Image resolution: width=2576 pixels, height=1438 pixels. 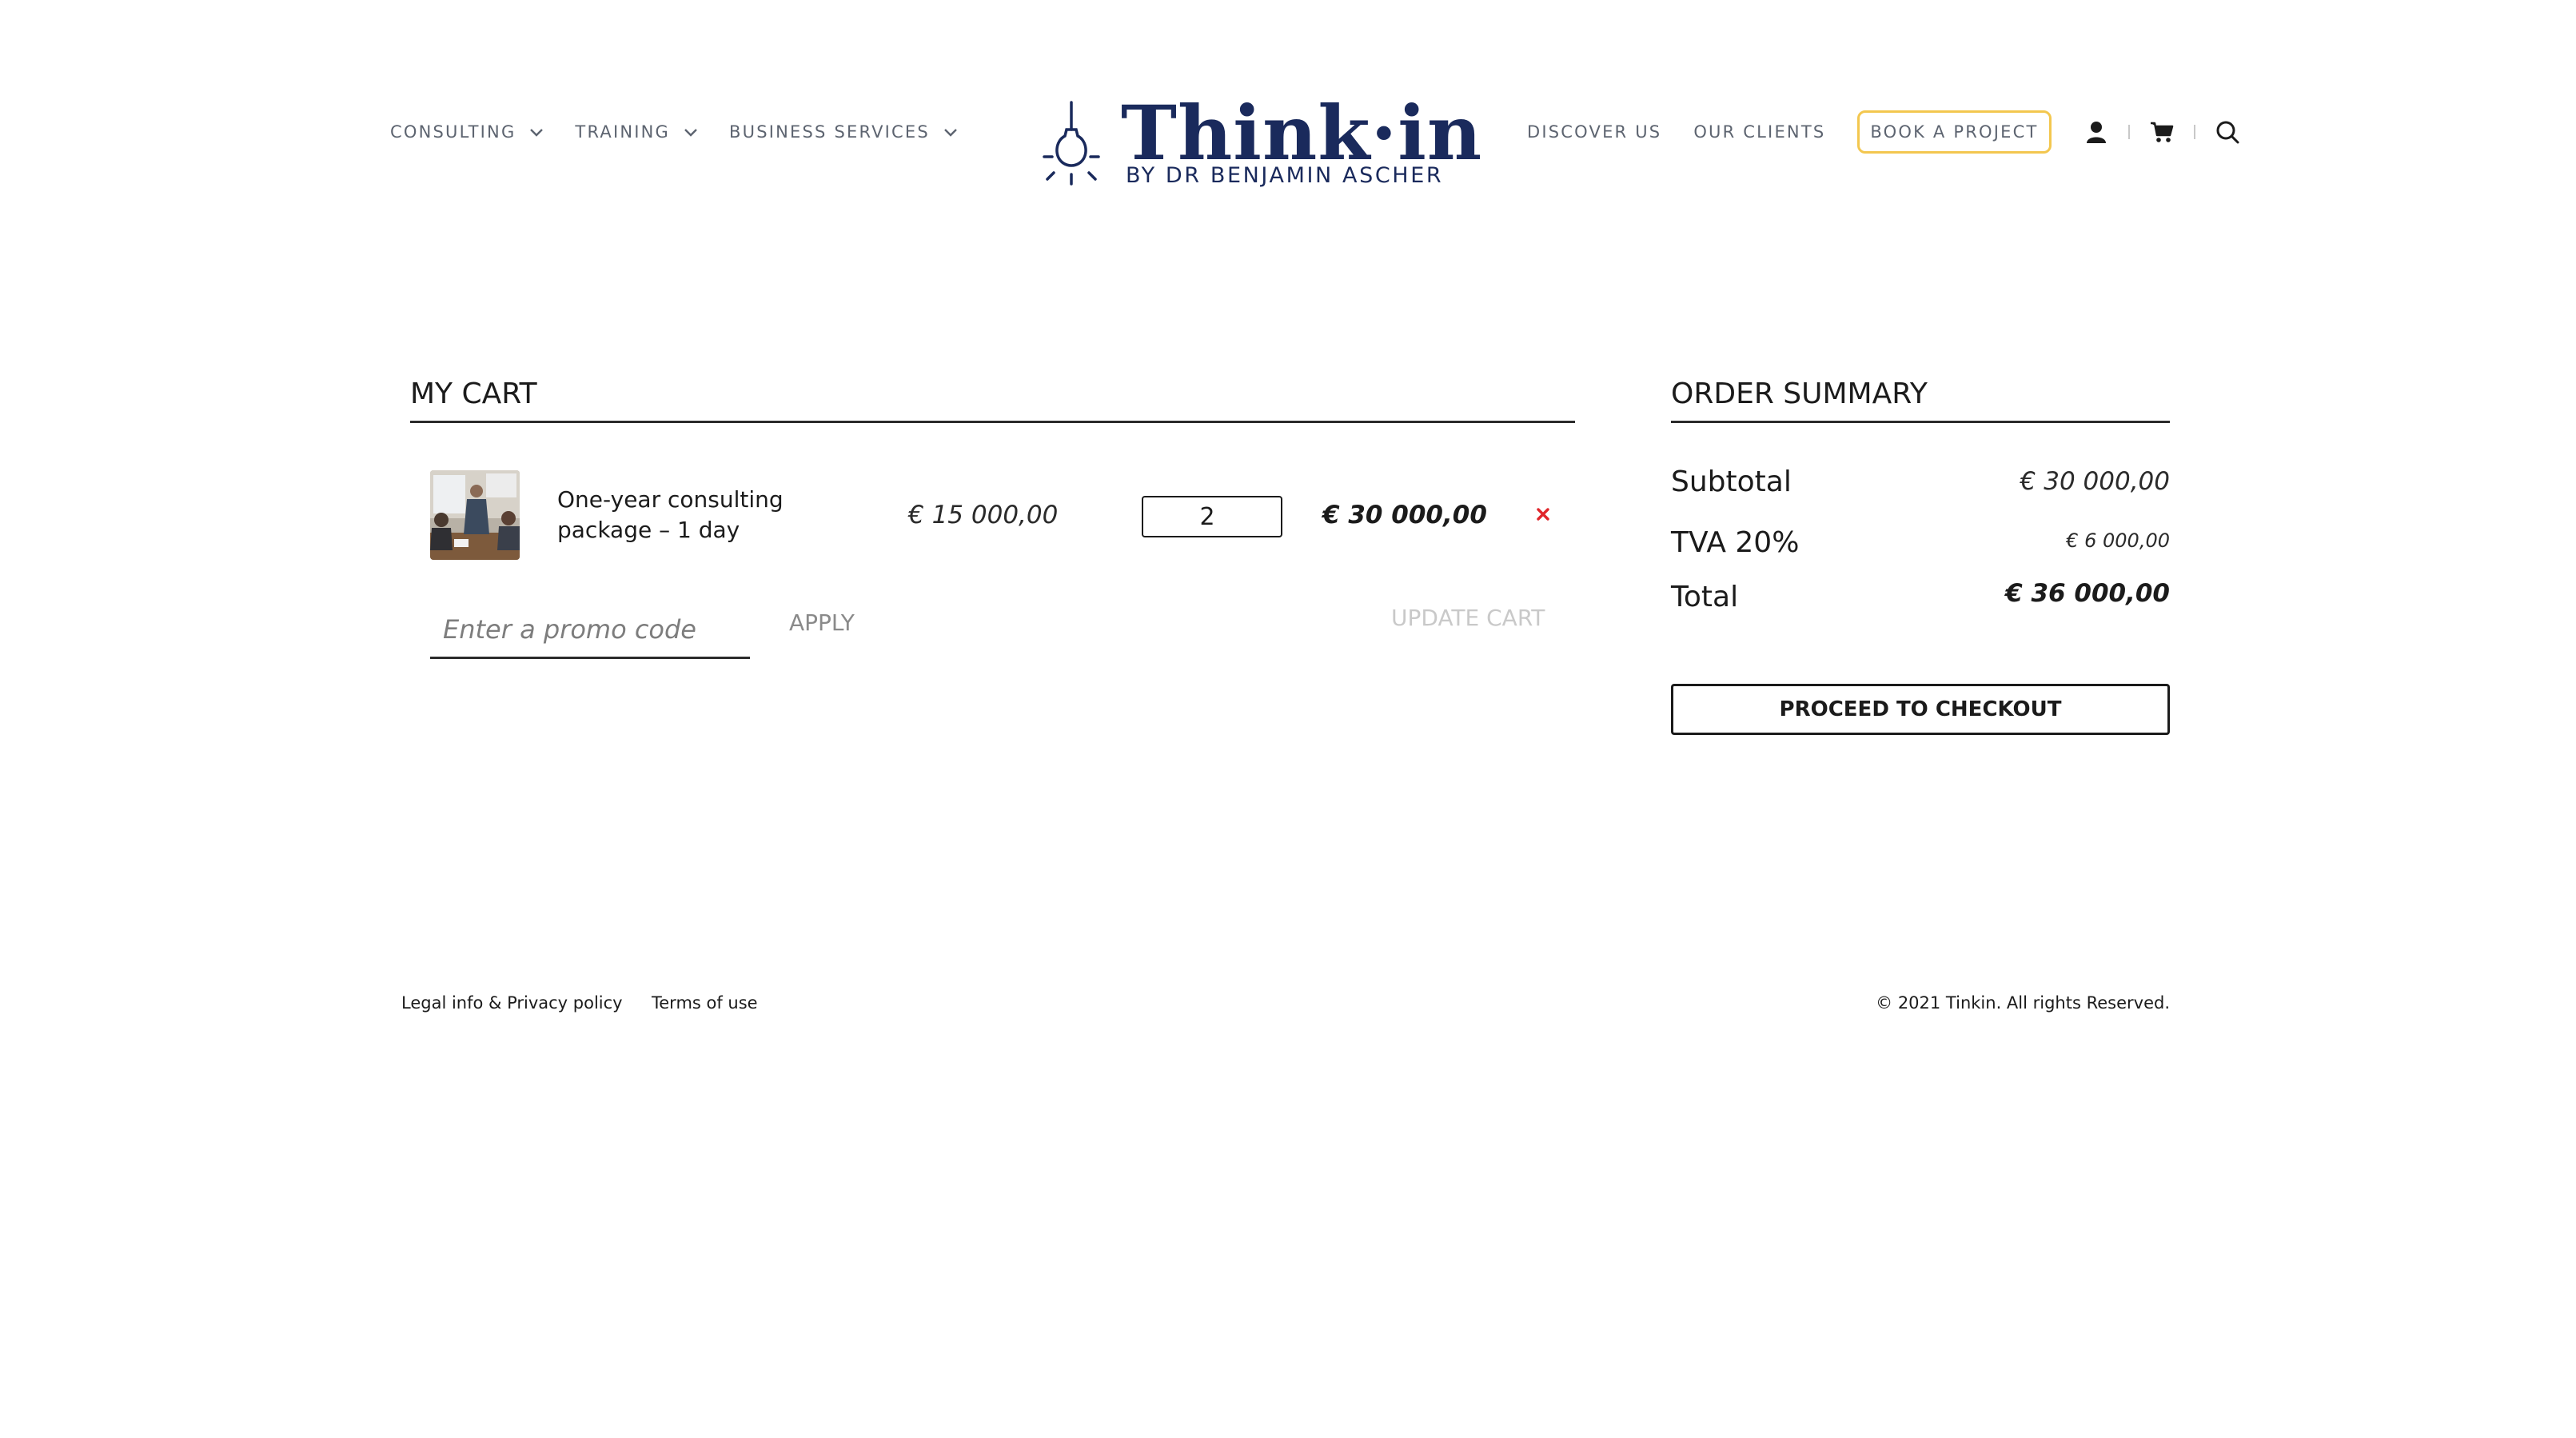 What do you see at coordinates (2118, 540) in the screenshot?
I see `tax-value: € 6 000,00` at bounding box center [2118, 540].